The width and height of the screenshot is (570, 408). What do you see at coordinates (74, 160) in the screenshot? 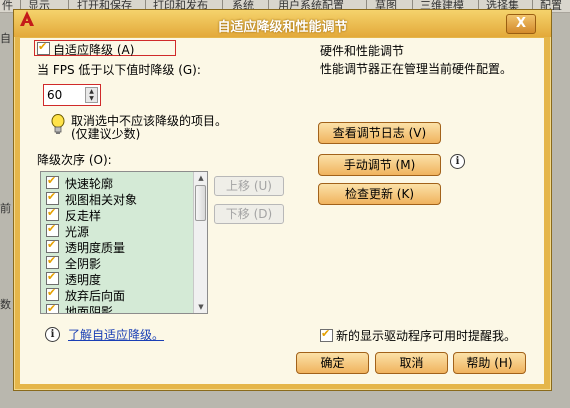
I see `degradation-order-label: 降级次序 (O):` at bounding box center [74, 160].